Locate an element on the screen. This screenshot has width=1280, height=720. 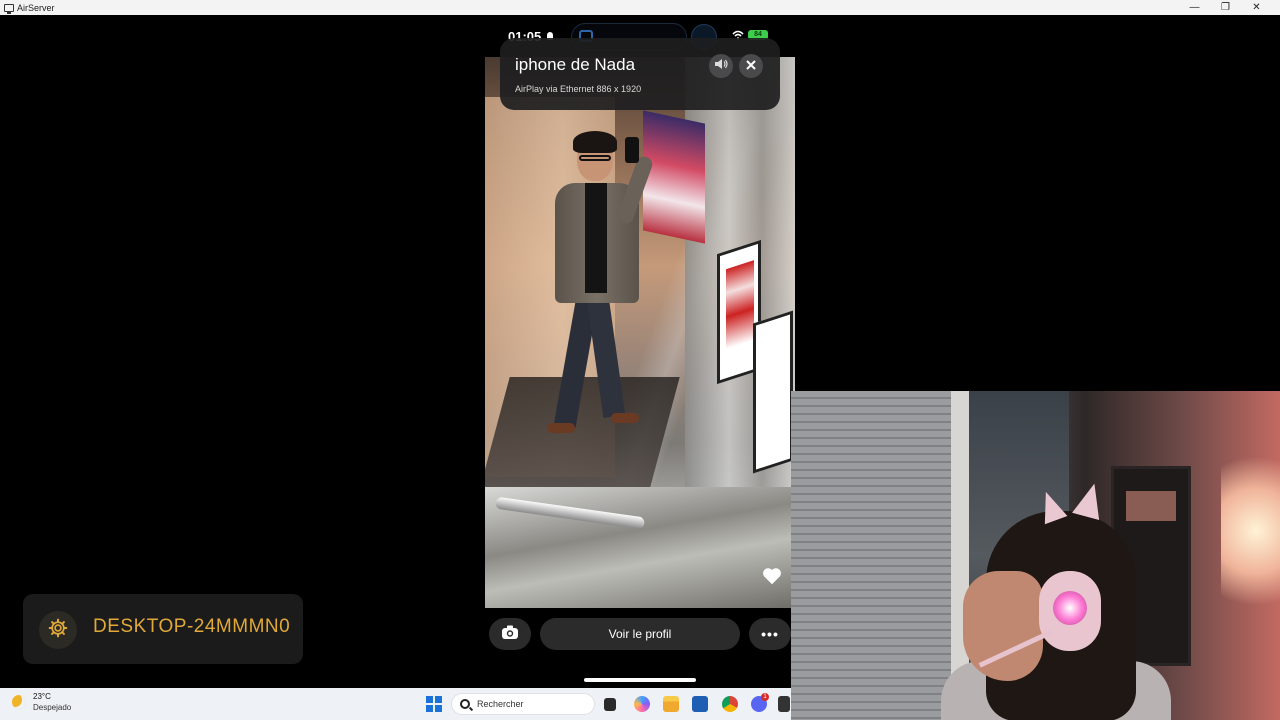
chrome-icon is located at coordinates (730, 704).